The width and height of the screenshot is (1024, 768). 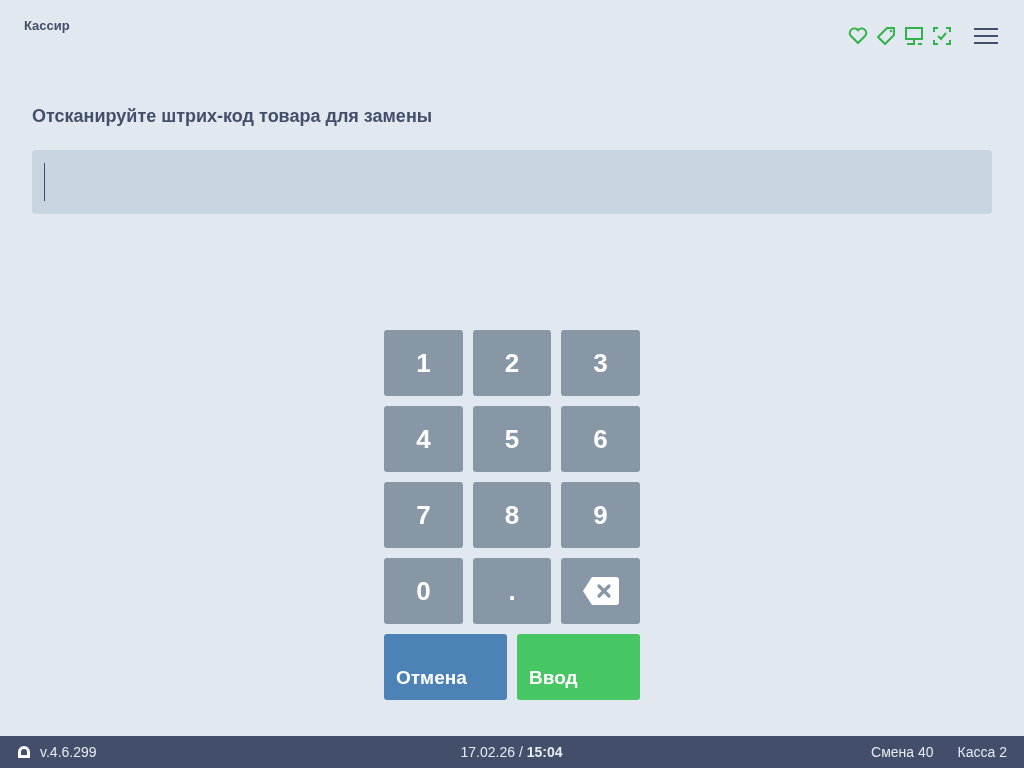 I want to click on key-button: 7, so click(x=423, y=515).